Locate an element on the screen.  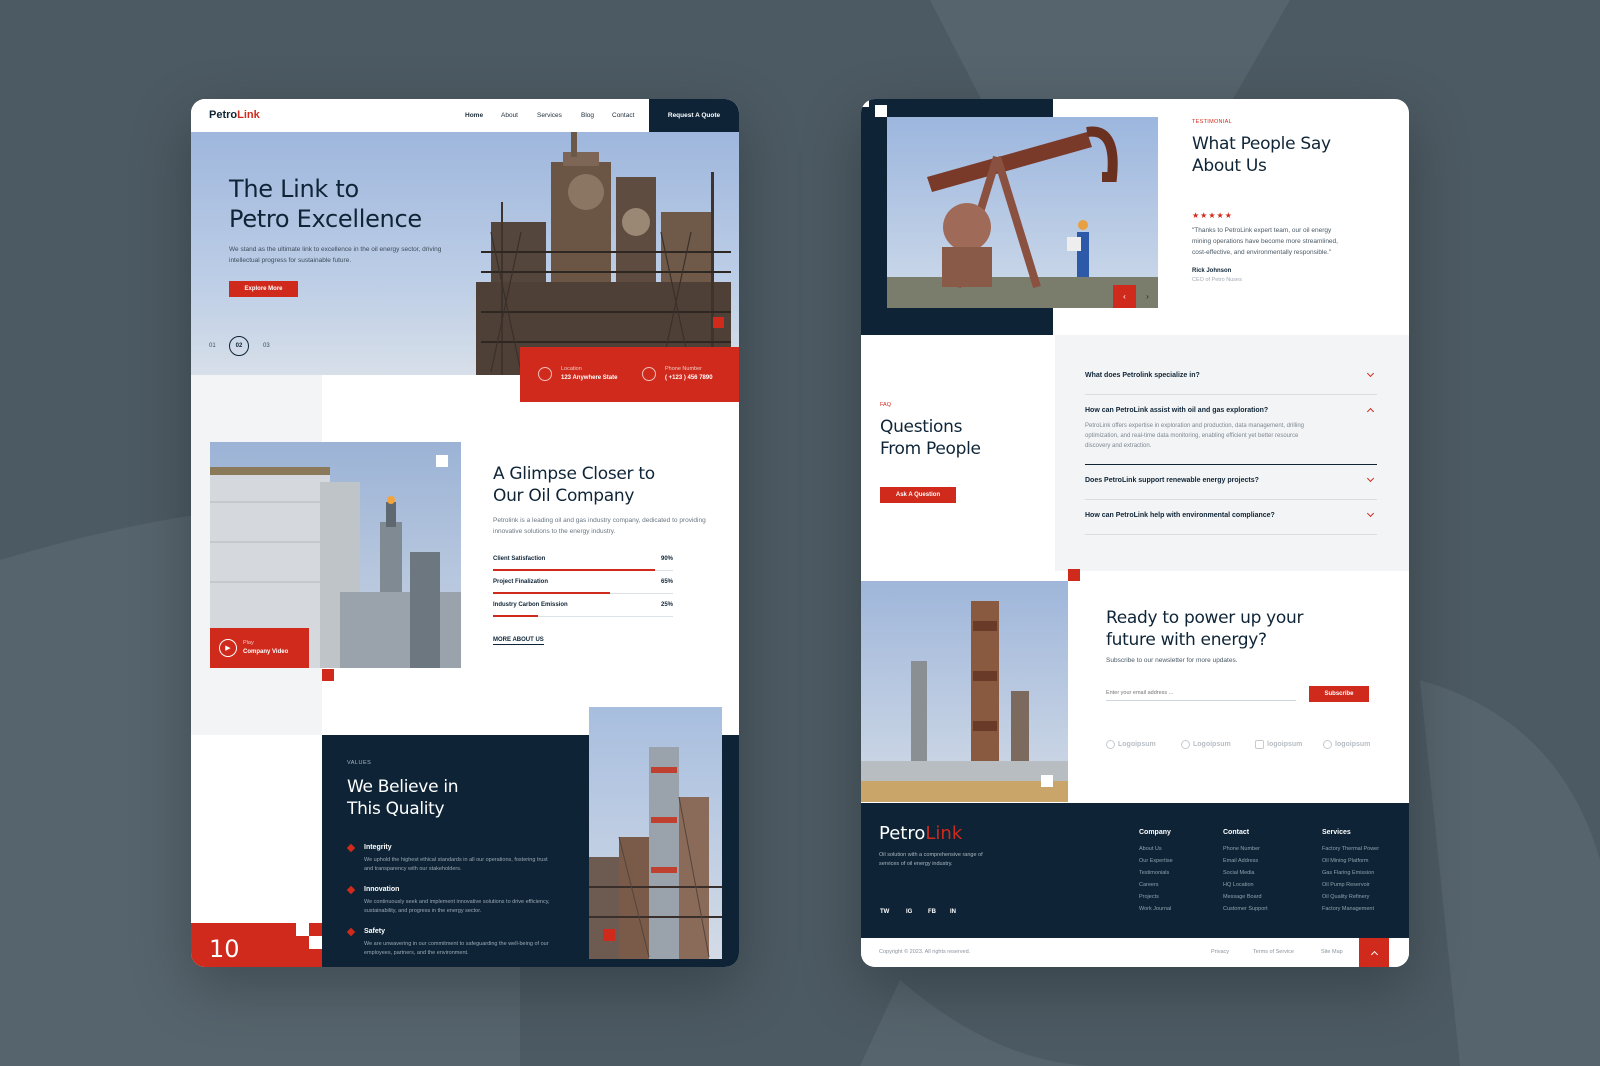
faq-item-1: What does Petrolink specialize in? is located at coordinates (1231, 381).